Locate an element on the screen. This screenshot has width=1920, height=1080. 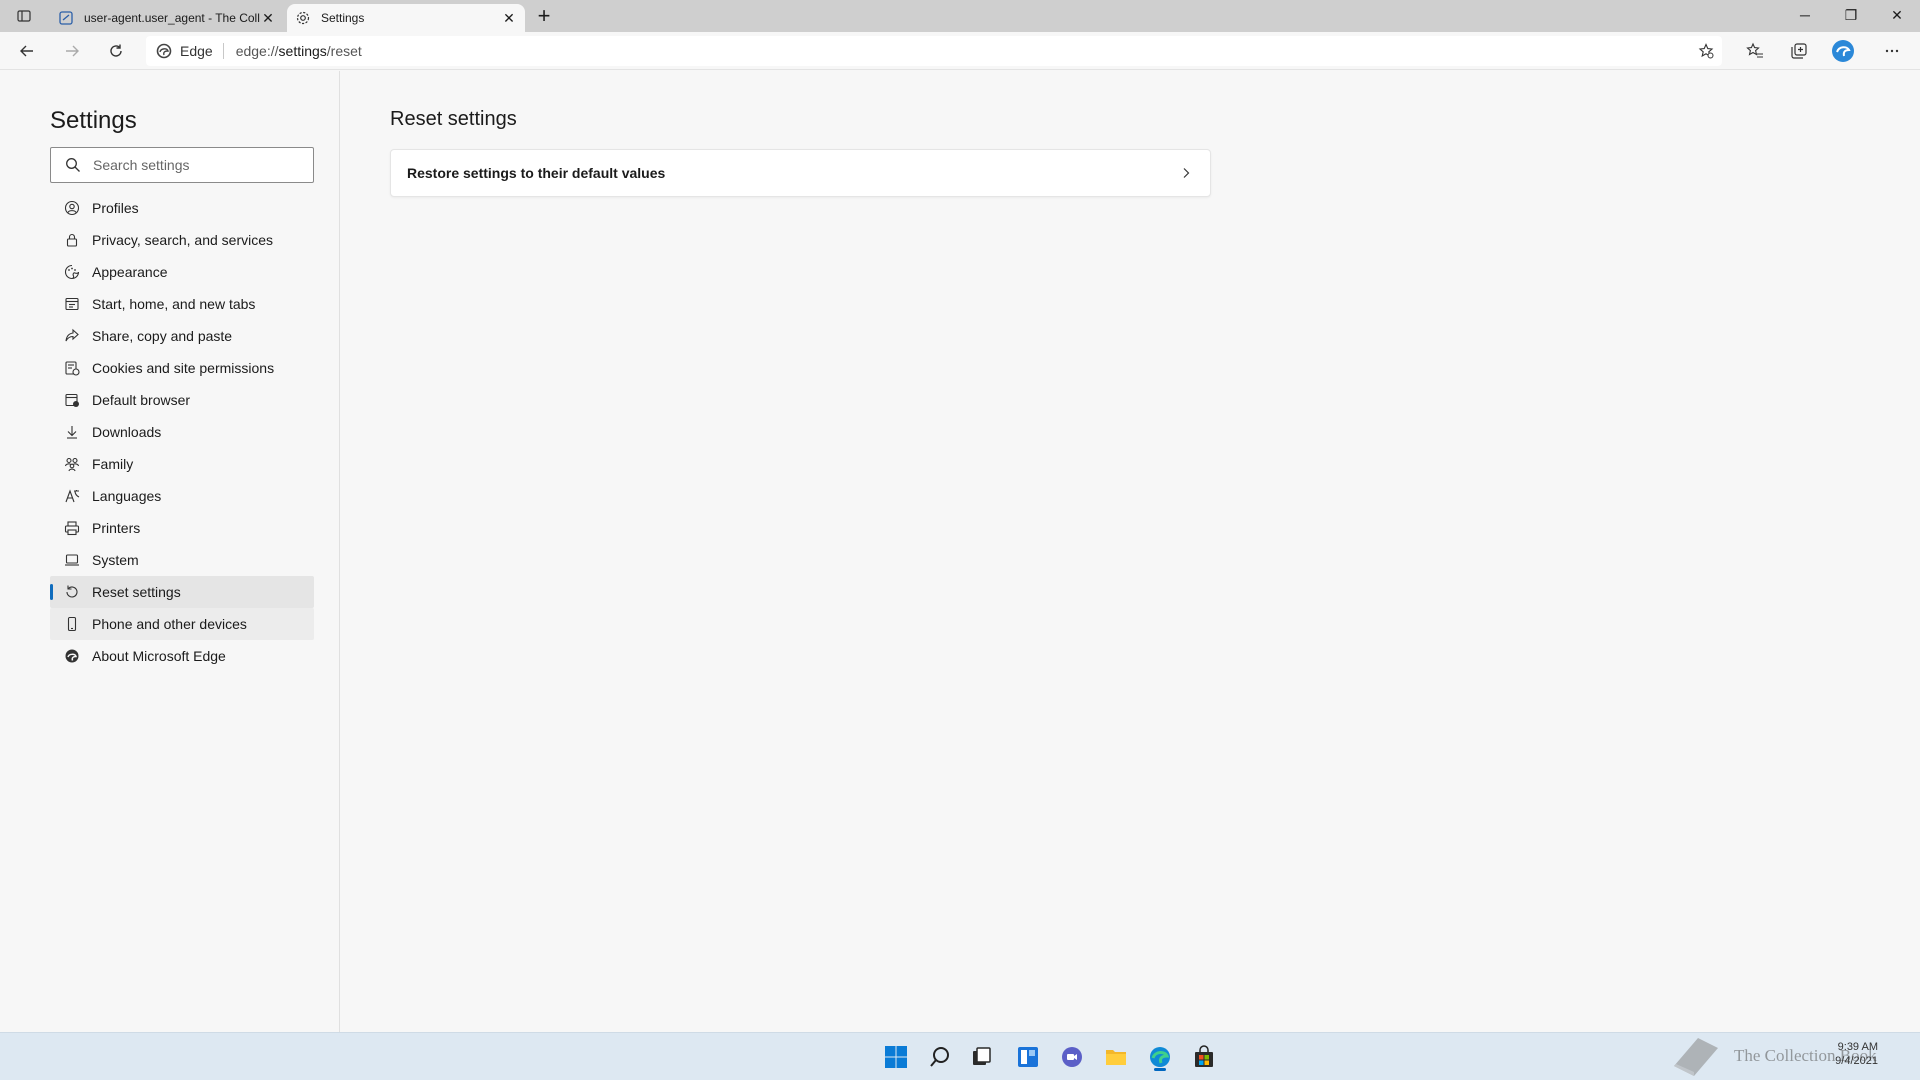
chat-button is located at coordinates (1072, 1057).